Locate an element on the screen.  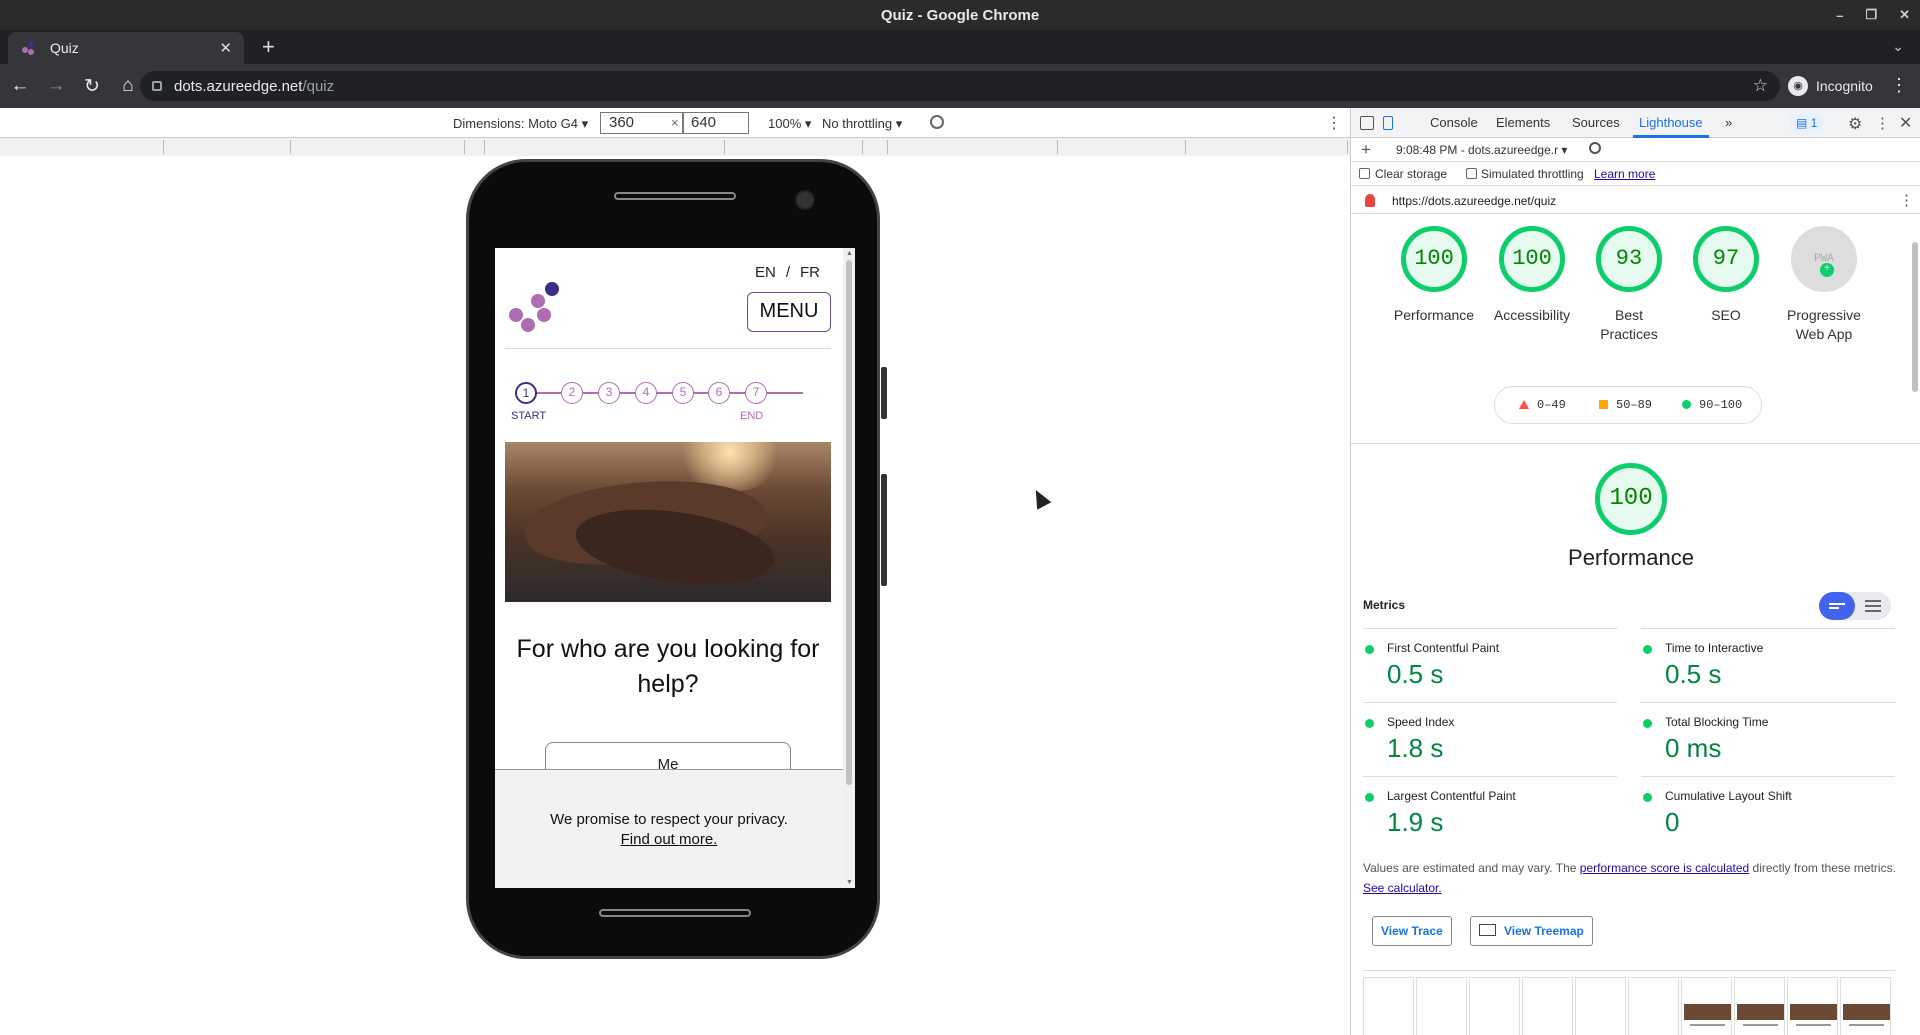
device-toggle-icon is located at coordinates (1388, 123).